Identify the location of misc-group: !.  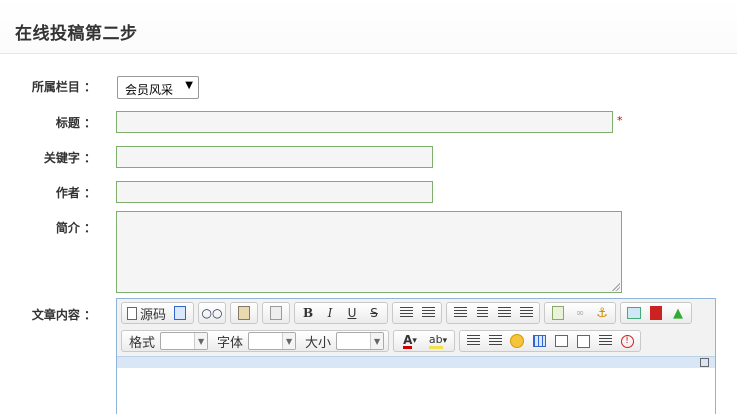
(550, 341).